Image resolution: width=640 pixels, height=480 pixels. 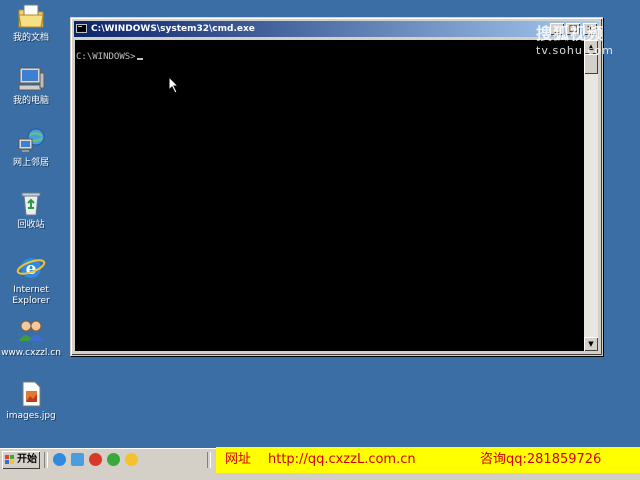 What do you see at coordinates (173, 29) in the screenshot?
I see `window-title: C:\WINDOWS\system32\cmd.exe` at bounding box center [173, 29].